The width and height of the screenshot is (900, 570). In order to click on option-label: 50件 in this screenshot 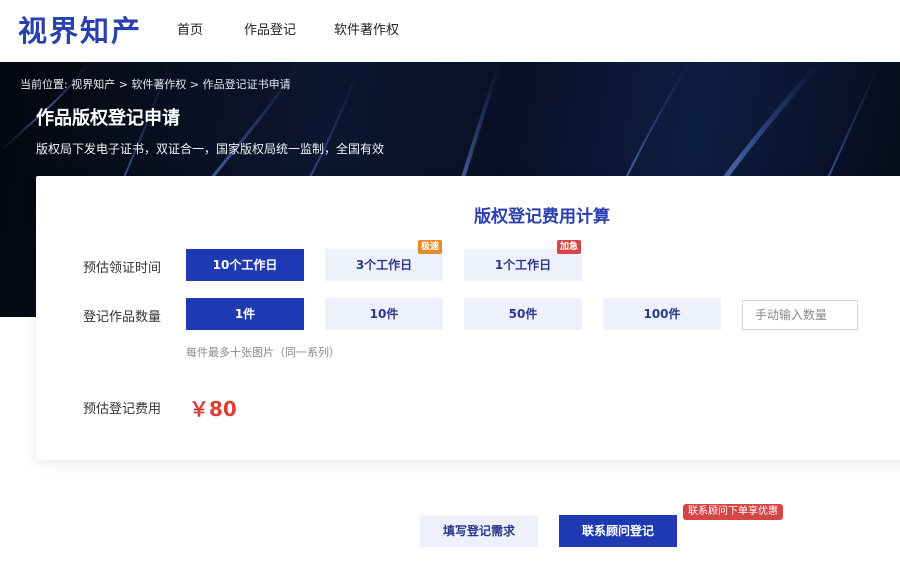, I will do `click(523, 314)`.